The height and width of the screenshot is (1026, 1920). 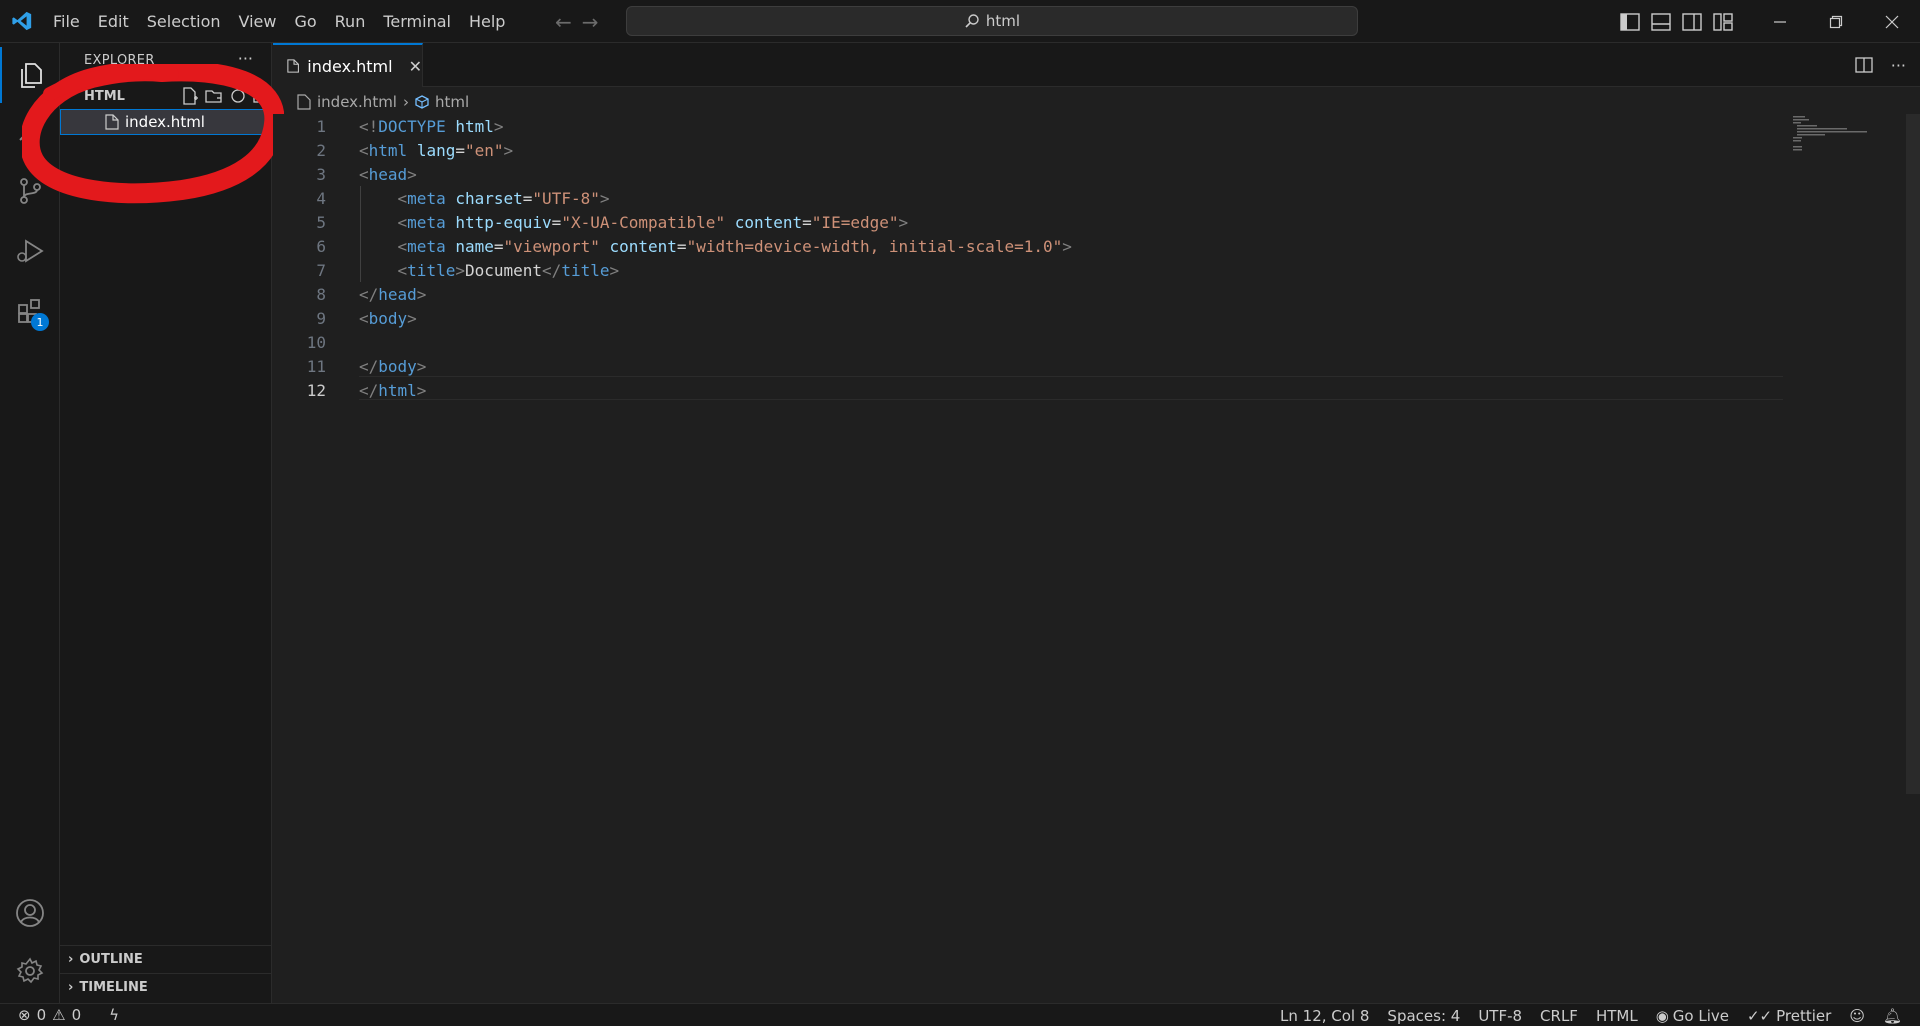 What do you see at coordinates (551, 246) in the screenshot?
I see `code-token: "viewport"` at bounding box center [551, 246].